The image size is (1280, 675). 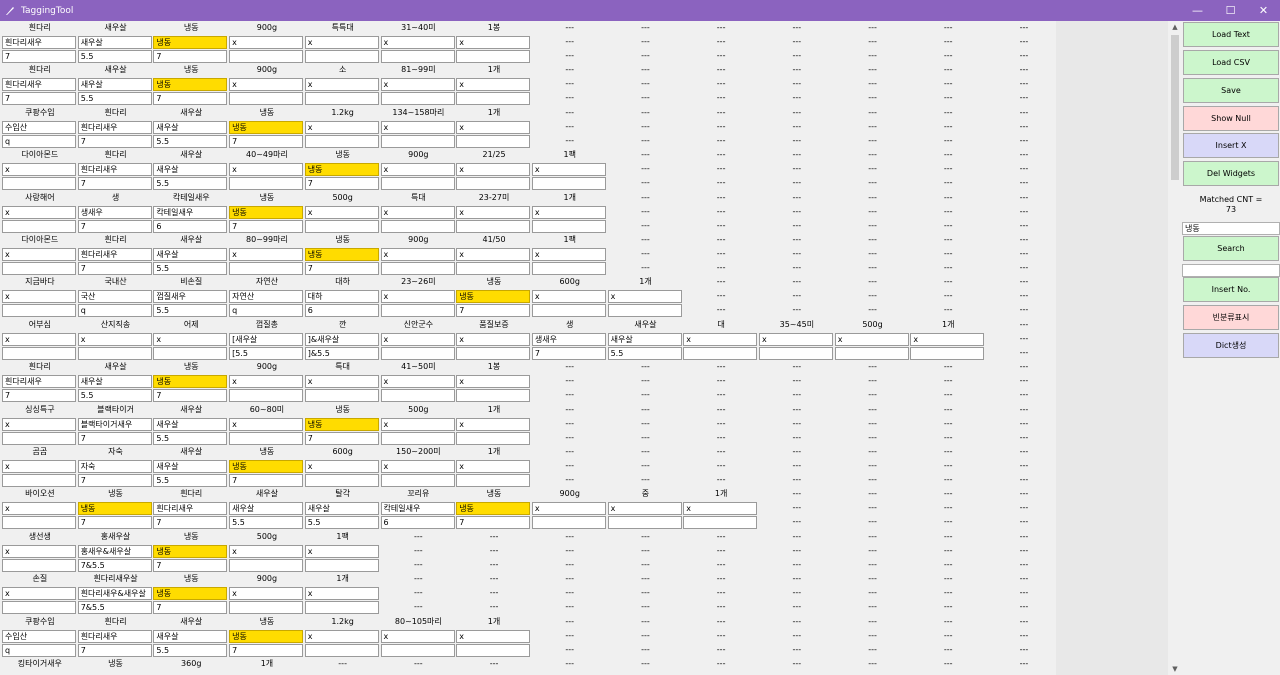 What do you see at coordinates (1197, 10) in the screenshot?
I see `minimize-icon: —` at bounding box center [1197, 10].